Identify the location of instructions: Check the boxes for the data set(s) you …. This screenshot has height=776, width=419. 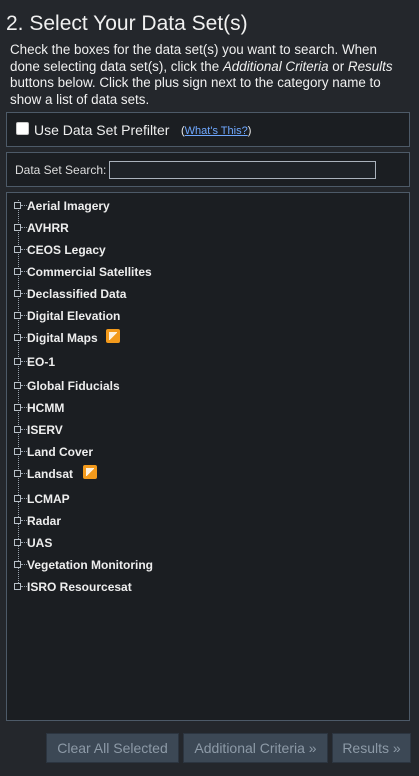
(210, 75).